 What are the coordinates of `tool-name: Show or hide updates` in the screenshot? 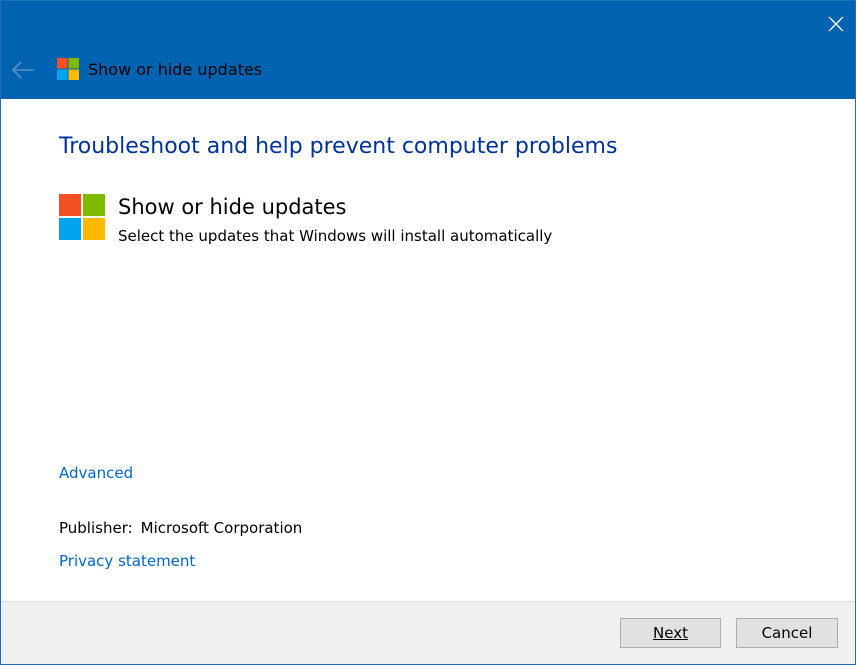 It's located at (232, 207).